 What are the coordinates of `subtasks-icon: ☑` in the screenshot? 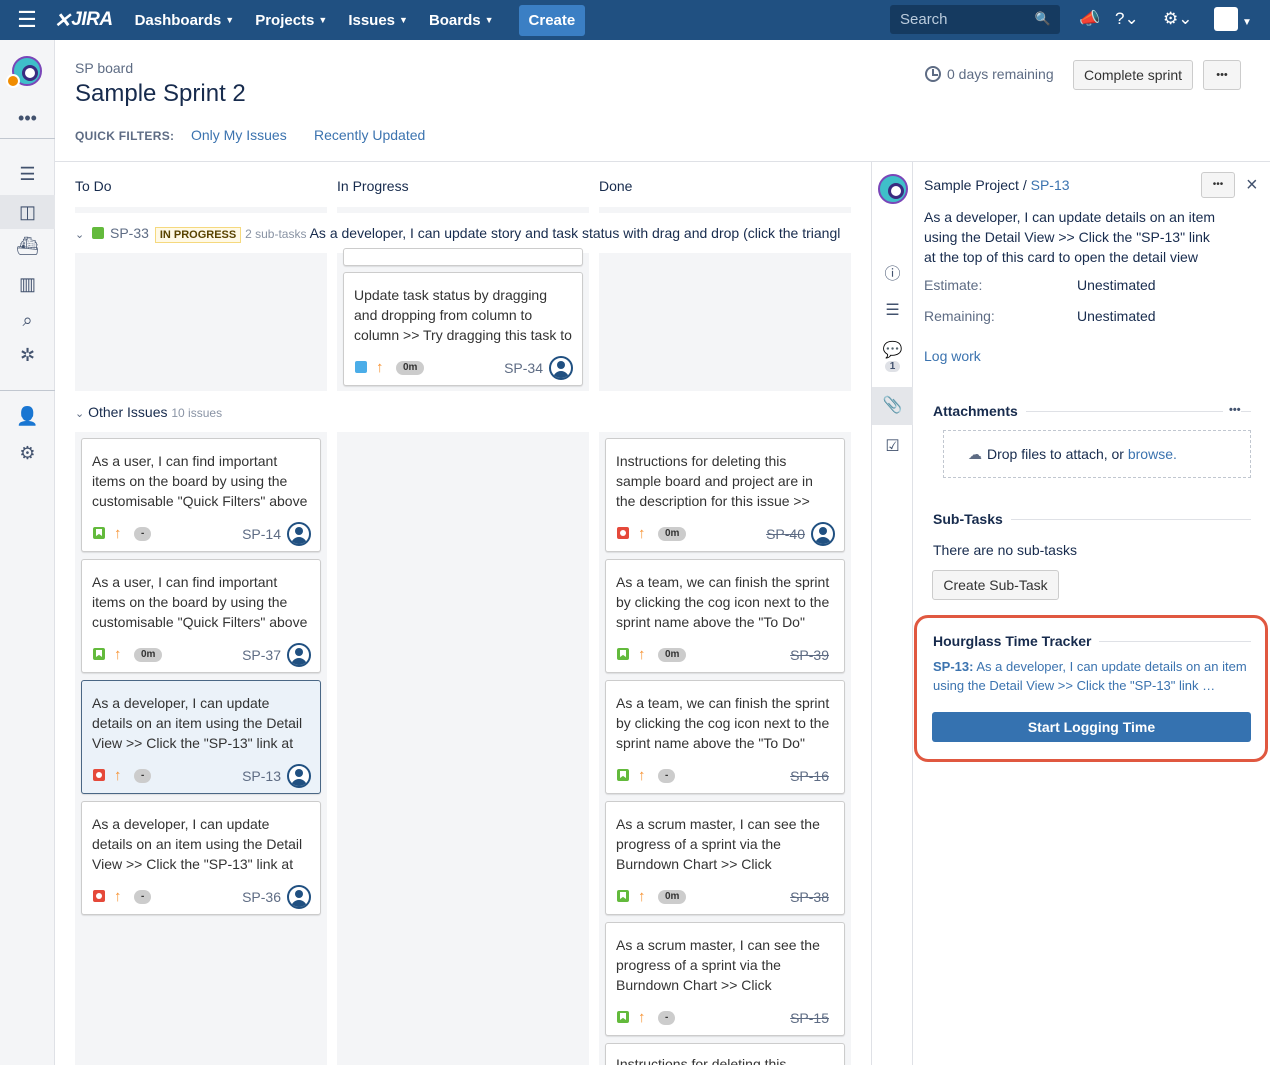 It's located at (892, 446).